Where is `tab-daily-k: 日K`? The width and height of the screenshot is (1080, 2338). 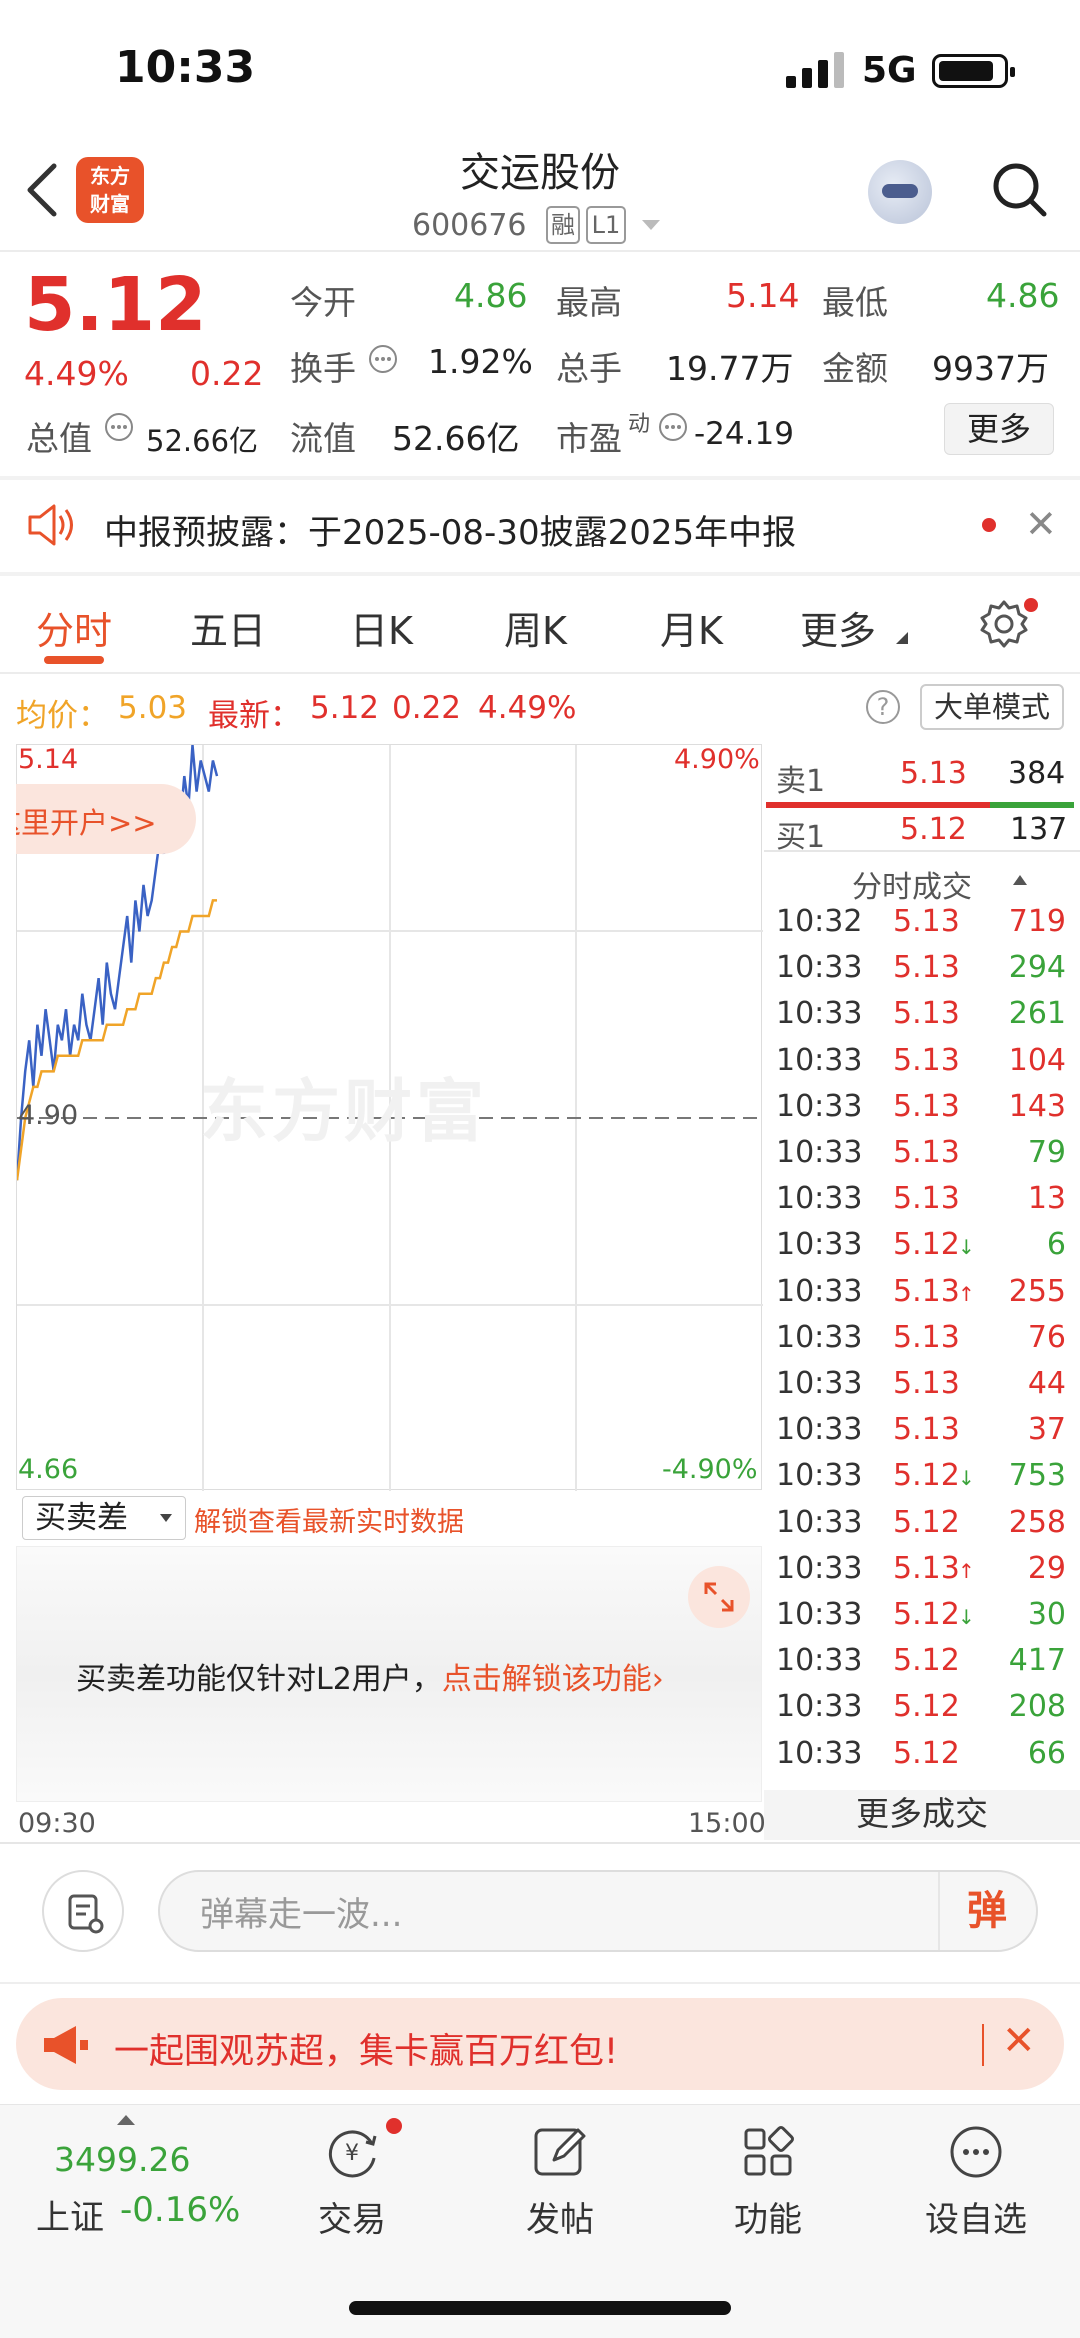
tab-daily-k: 日K is located at coordinates (381, 627).